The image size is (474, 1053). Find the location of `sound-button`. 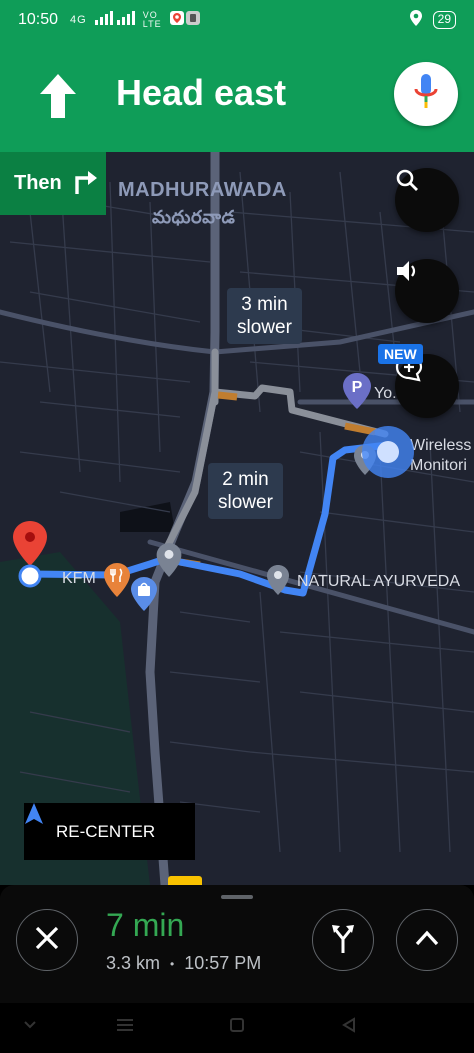

sound-button is located at coordinates (427, 291).